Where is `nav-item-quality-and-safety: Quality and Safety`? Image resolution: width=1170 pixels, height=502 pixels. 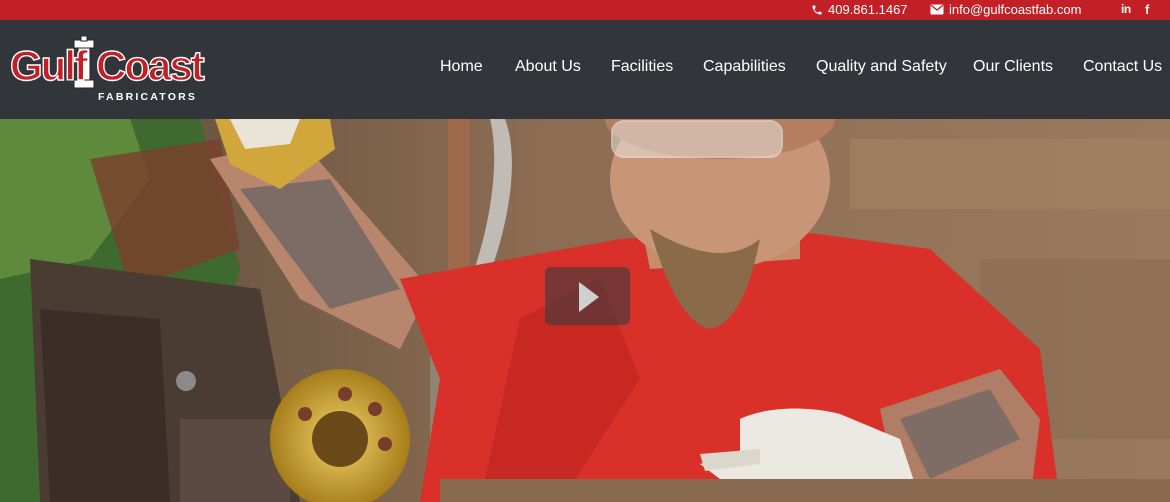 nav-item-quality-and-safety: Quality and Safety is located at coordinates (881, 67).